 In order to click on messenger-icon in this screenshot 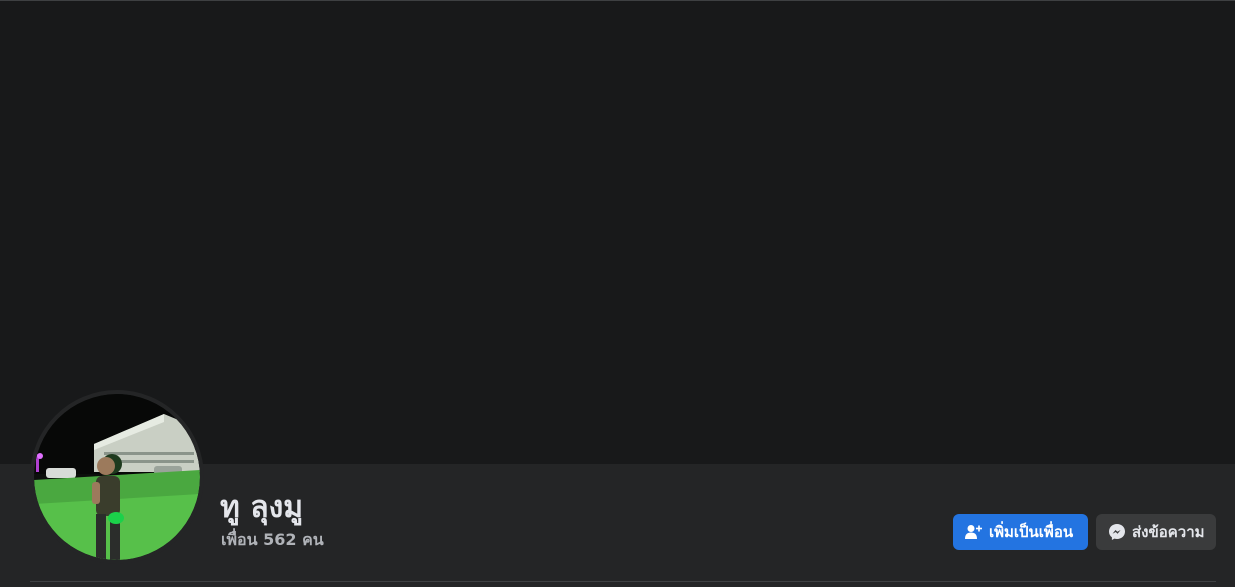, I will do `click(1117, 532)`.